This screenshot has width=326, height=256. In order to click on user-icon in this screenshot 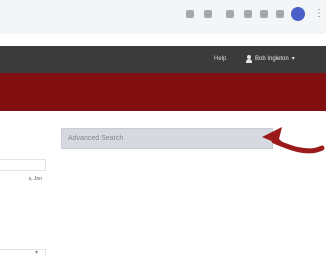, I will do `click(249, 59)`.